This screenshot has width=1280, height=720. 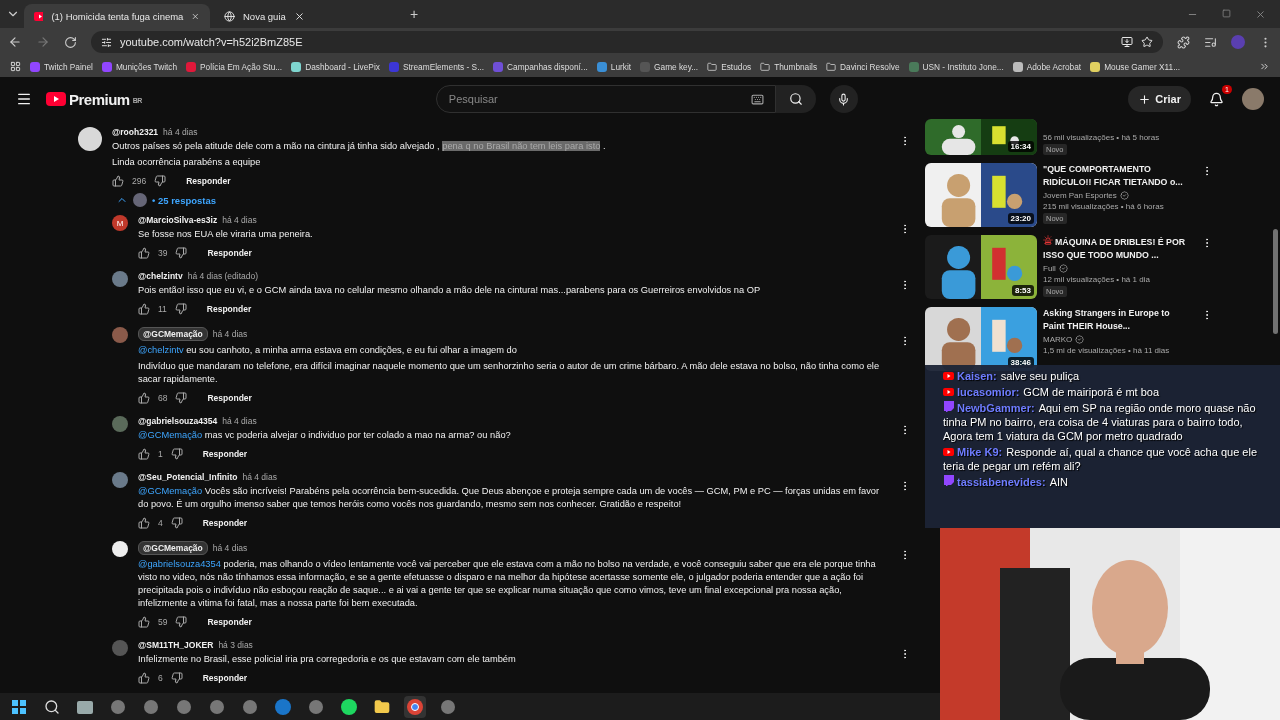 I want to click on reload-icon, so click(x=70, y=42).